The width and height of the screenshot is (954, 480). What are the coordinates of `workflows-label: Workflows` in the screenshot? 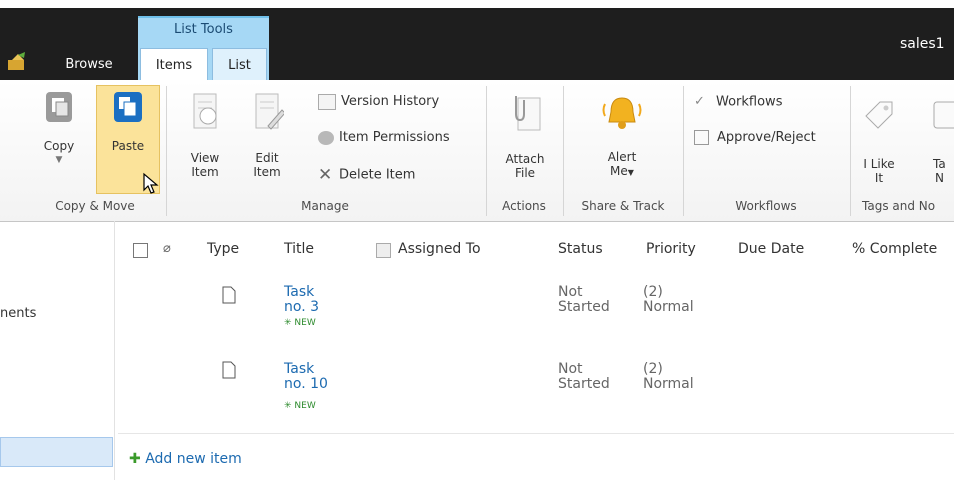 It's located at (749, 102).